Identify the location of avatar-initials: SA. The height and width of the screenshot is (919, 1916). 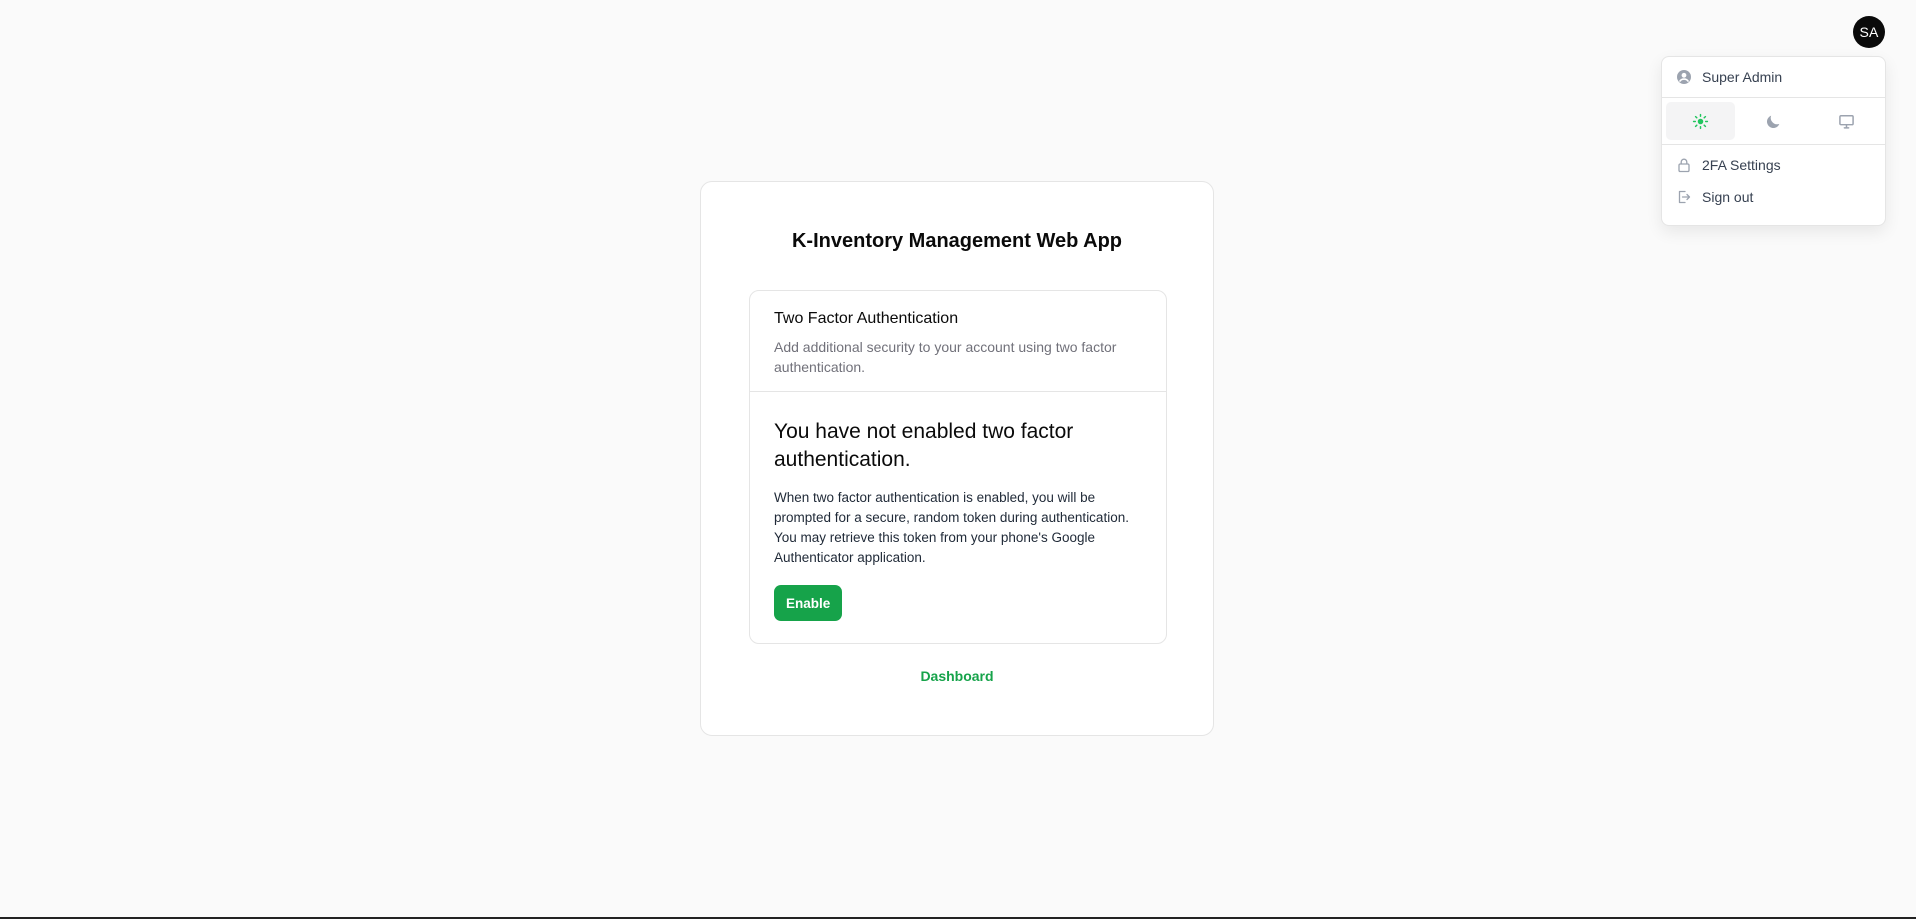
(1869, 32).